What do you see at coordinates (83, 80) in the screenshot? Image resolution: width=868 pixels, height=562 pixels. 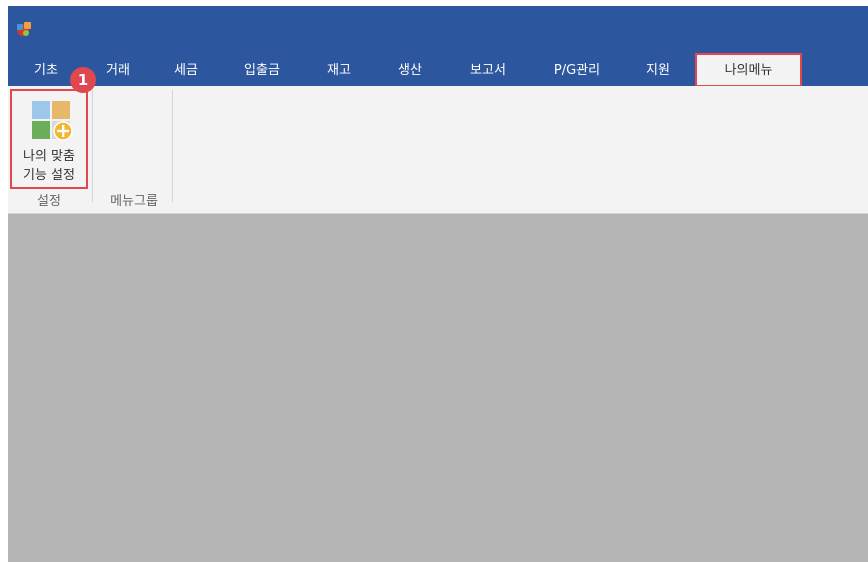 I see `step-badge: 1` at bounding box center [83, 80].